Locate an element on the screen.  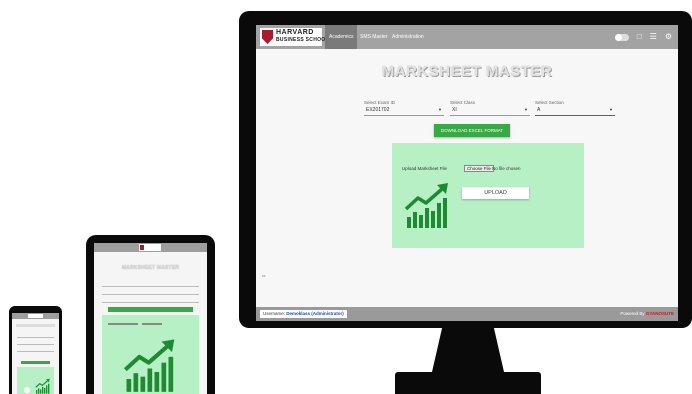
lock-icon: □ is located at coordinates (639, 37).